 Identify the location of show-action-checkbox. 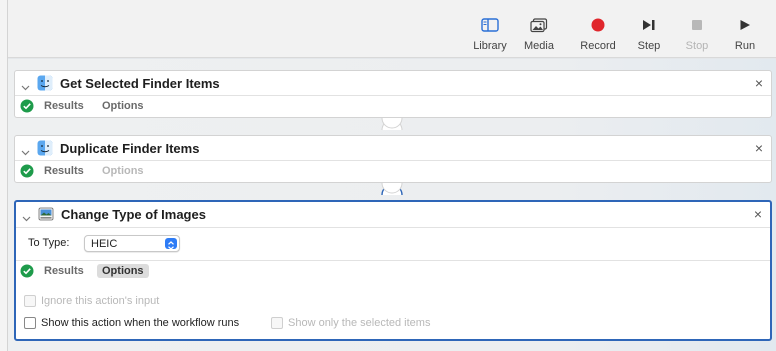
(30, 323).